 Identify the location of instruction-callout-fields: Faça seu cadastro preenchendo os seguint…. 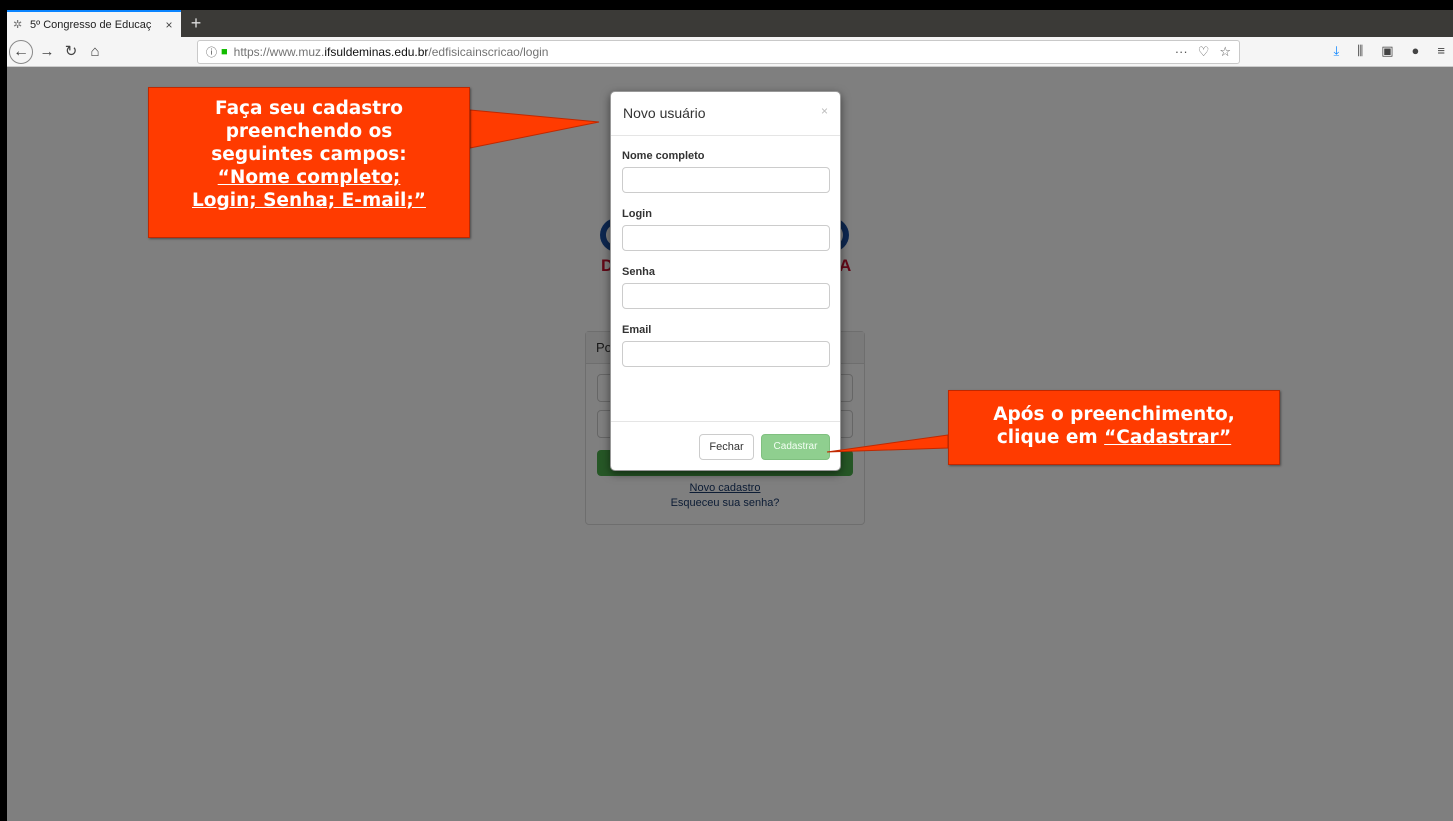
(309, 162).